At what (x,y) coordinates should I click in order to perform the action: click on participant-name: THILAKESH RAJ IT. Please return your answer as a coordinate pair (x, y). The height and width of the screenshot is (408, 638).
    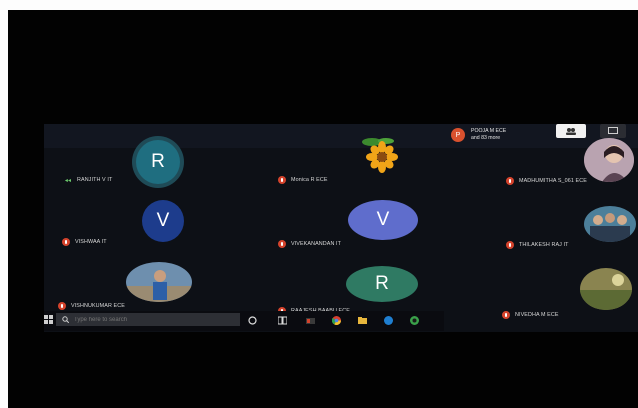
    Looking at the image, I should click on (544, 245).